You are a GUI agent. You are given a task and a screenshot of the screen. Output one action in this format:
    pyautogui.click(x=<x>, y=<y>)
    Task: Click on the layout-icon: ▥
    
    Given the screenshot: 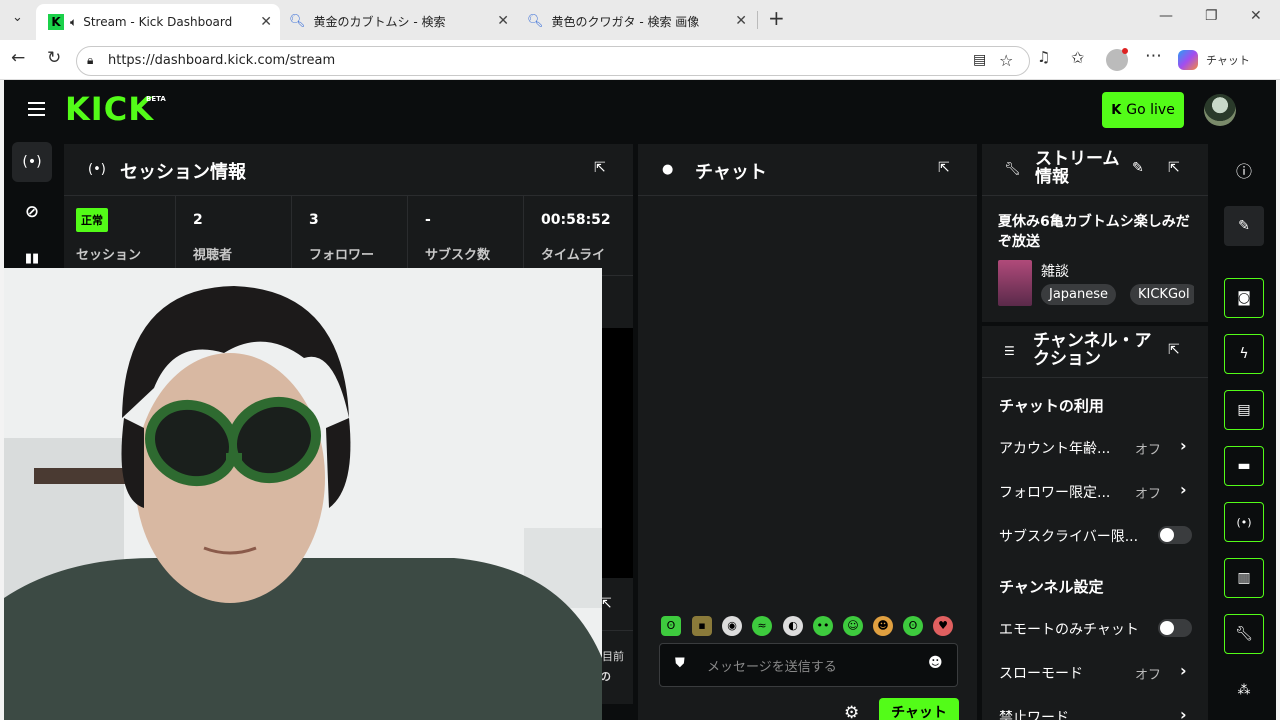 What is the action you would take?
    pyautogui.click(x=1244, y=578)
    